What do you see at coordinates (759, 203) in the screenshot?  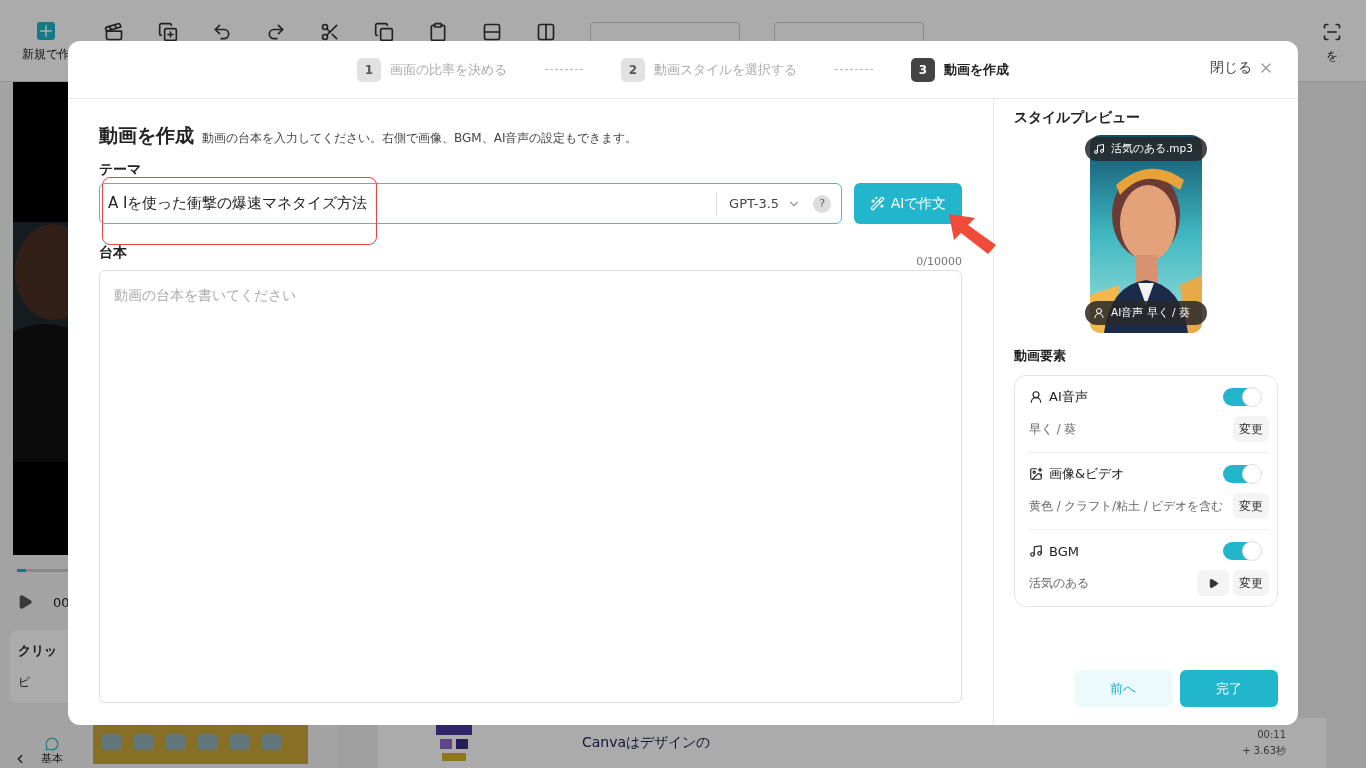 I see `model-select: GPT-3.5` at bounding box center [759, 203].